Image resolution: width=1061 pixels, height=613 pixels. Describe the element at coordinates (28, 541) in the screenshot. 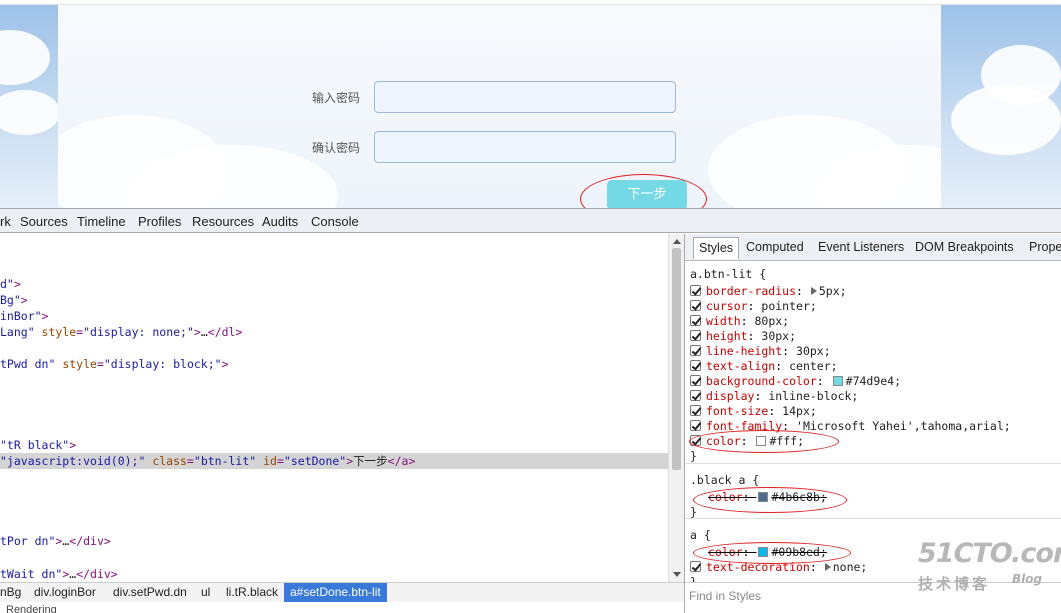

I see `code-token: tPor dn"` at that location.